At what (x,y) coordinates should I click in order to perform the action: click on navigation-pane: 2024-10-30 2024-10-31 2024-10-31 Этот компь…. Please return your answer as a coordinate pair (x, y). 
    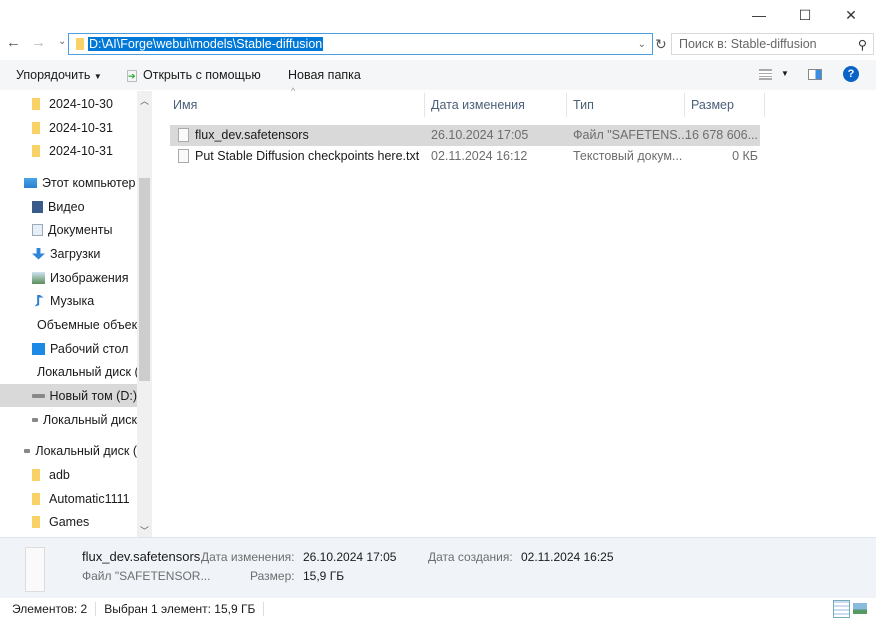
    Looking at the image, I should click on (68, 314).